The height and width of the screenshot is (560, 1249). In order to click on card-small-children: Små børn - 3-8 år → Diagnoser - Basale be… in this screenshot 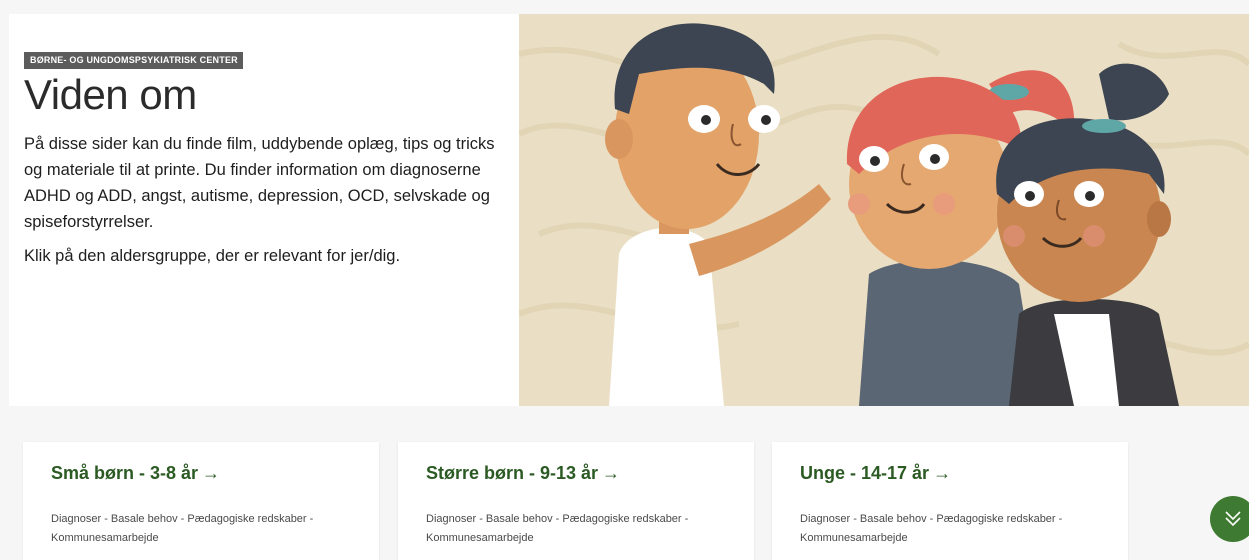, I will do `click(201, 501)`.